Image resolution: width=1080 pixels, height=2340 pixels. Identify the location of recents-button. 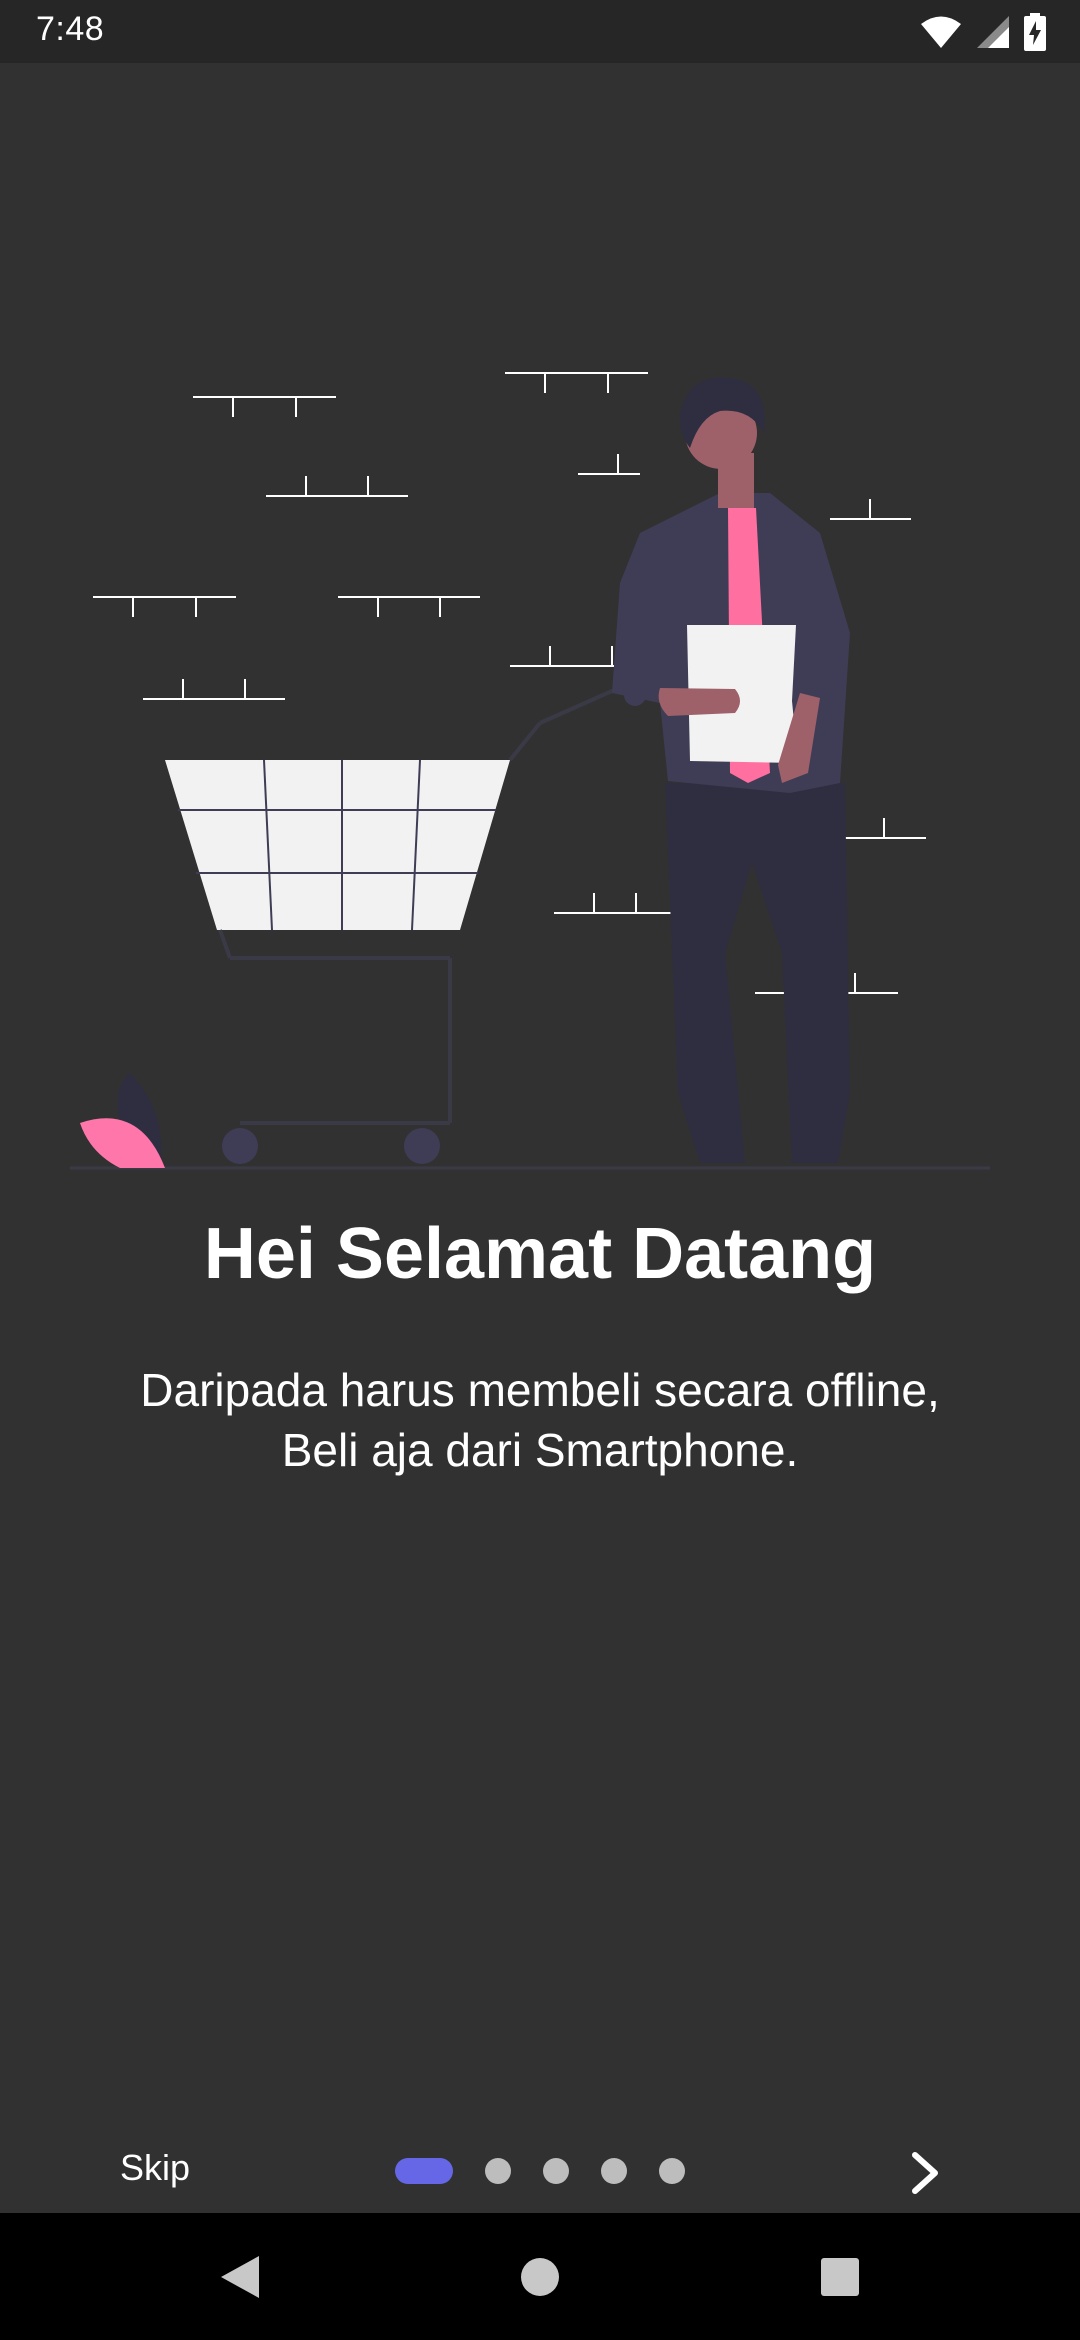
(840, 2276).